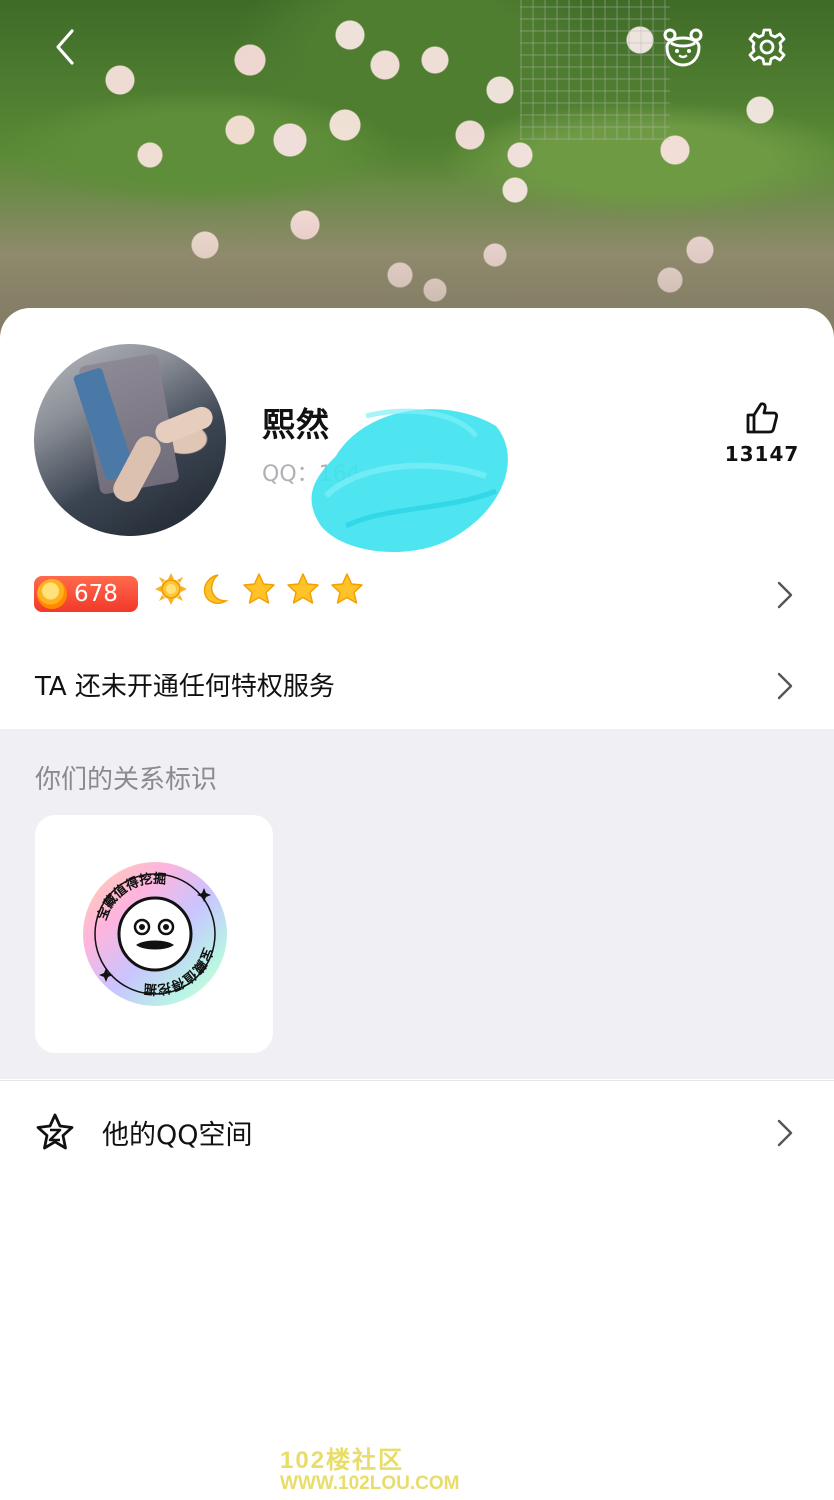 This screenshot has width=834, height=1500. What do you see at coordinates (216, 589) in the screenshot?
I see `moon-icon` at bounding box center [216, 589].